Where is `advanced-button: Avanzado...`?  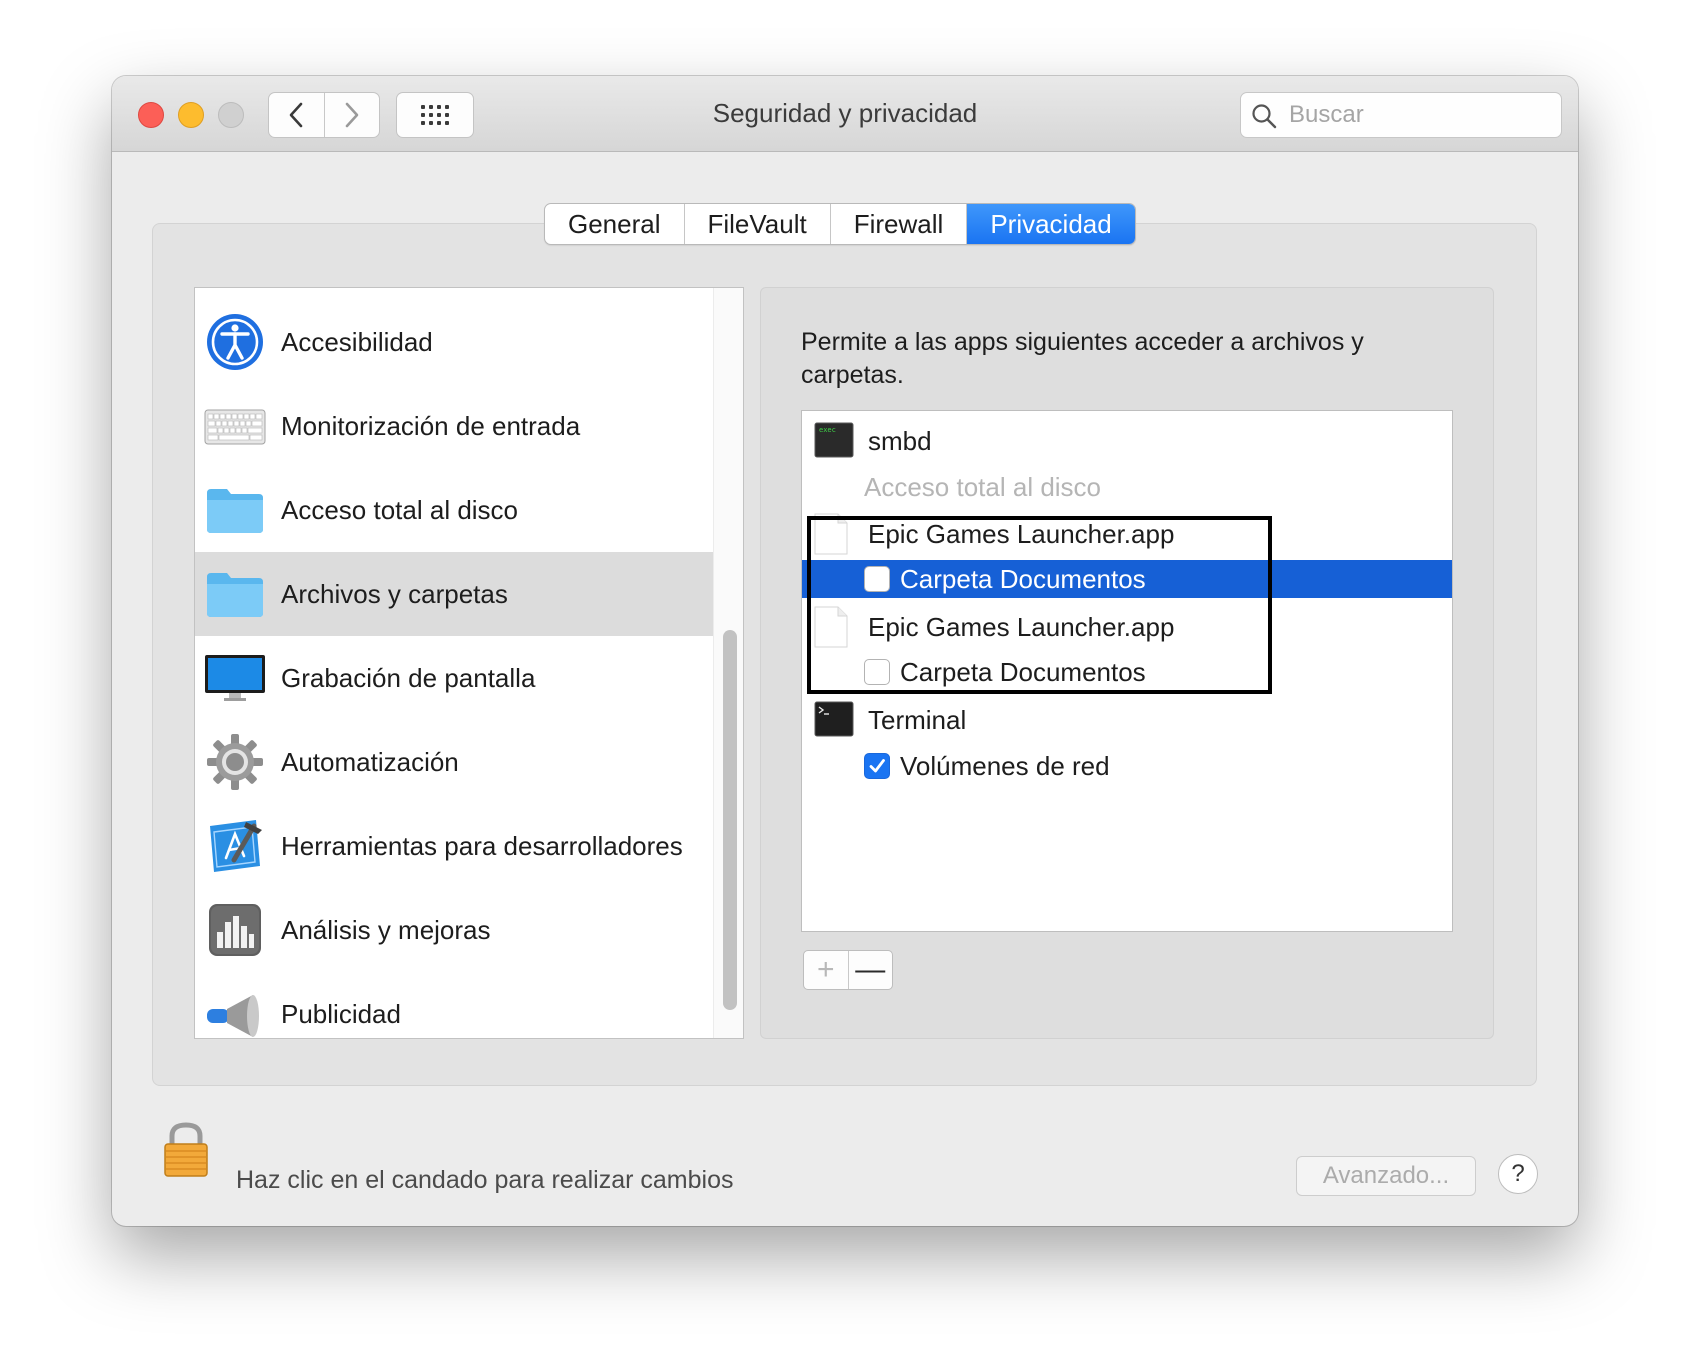 advanced-button: Avanzado... is located at coordinates (1386, 1176).